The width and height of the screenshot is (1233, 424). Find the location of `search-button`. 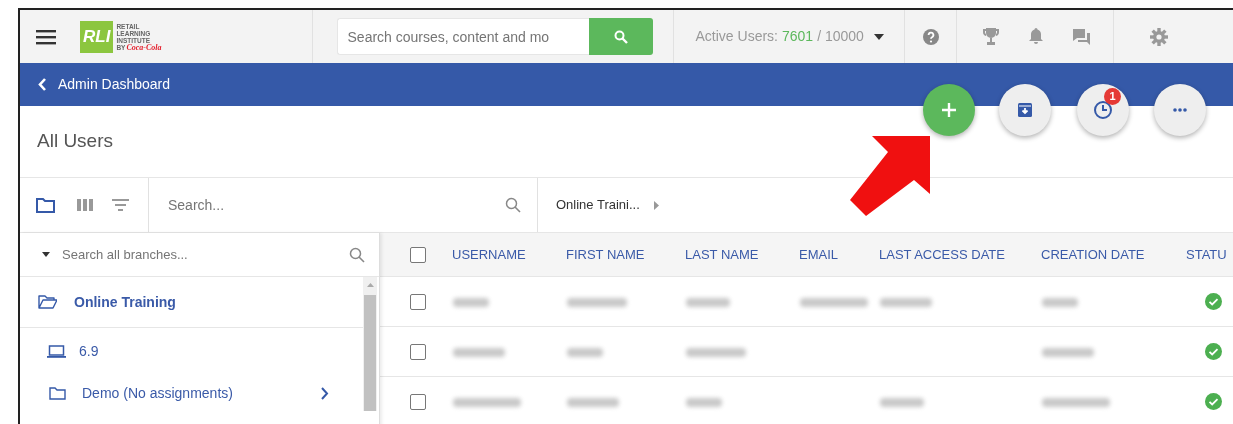

search-button is located at coordinates (620, 36).